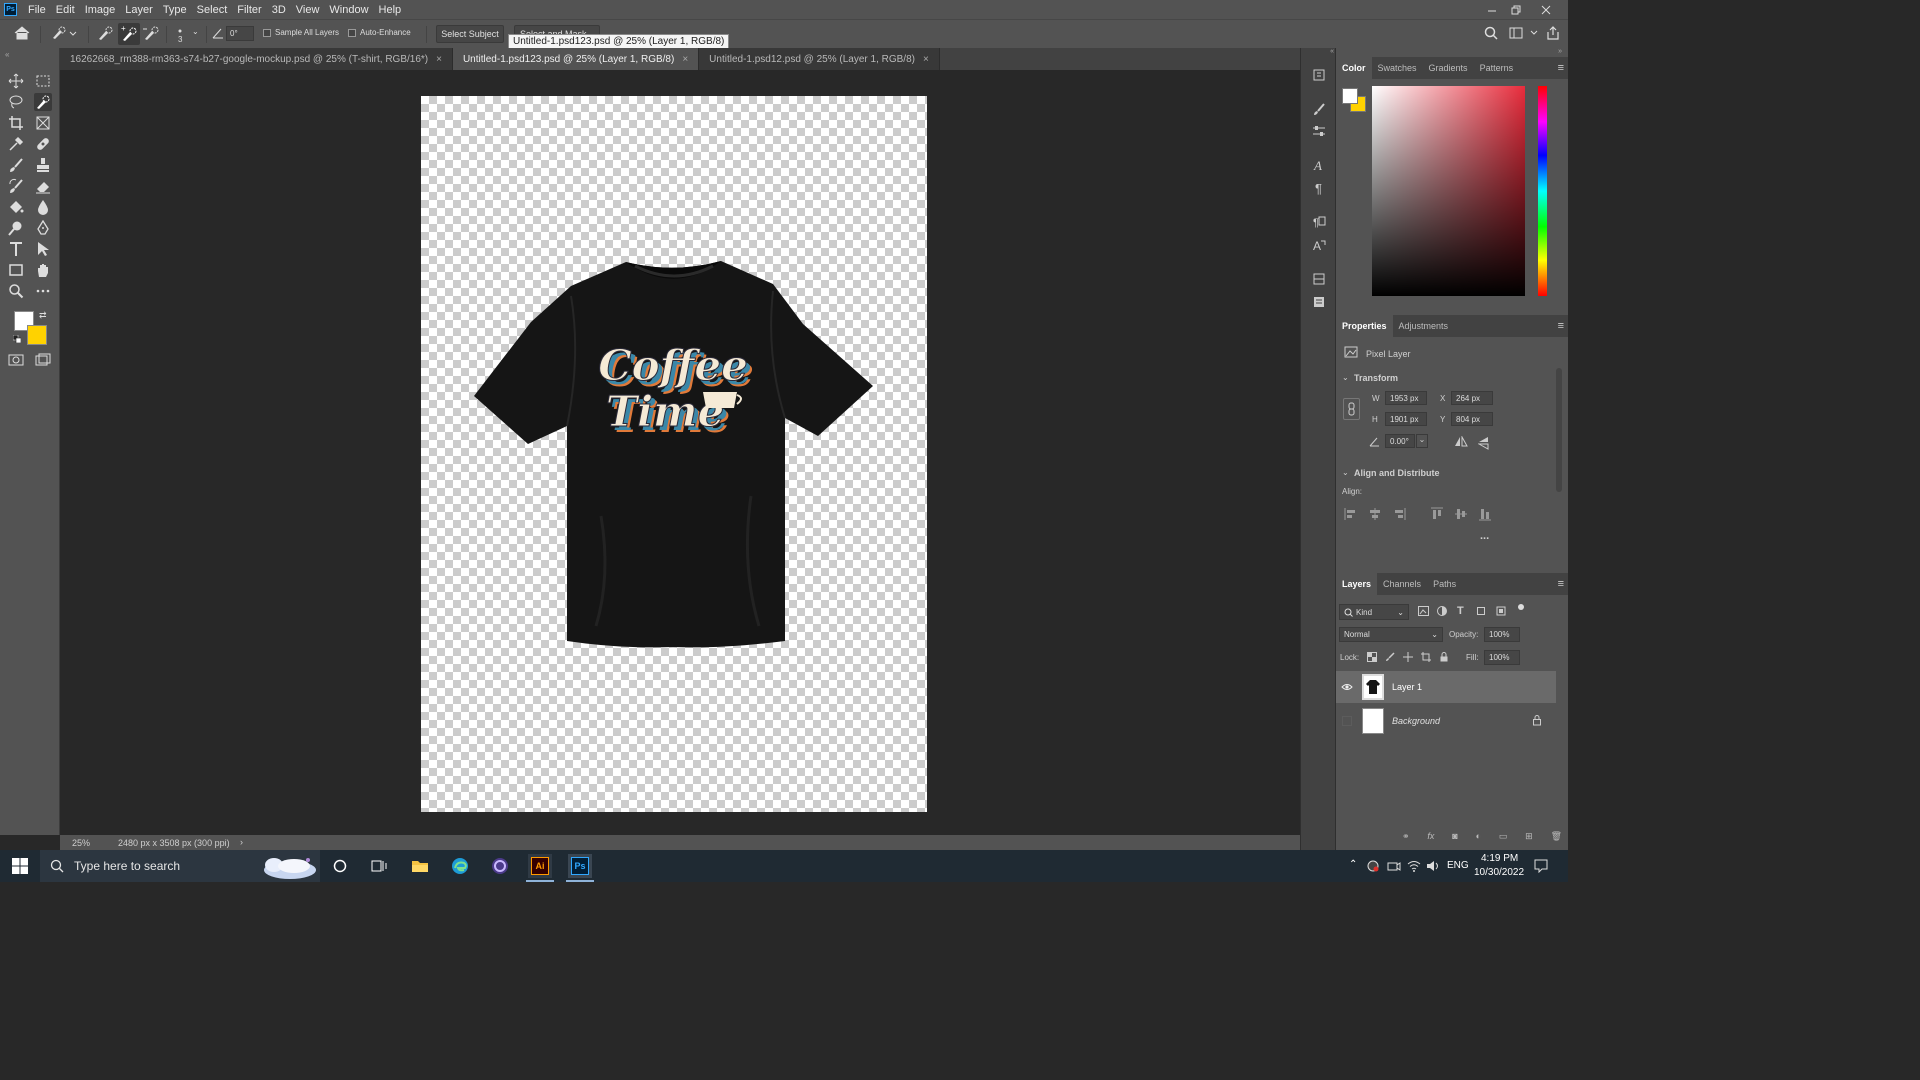  What do you see at coordinates (1502, 634) in the screenshot?
I see `opacity-input: 100%` at bounding box center [1502, 634].